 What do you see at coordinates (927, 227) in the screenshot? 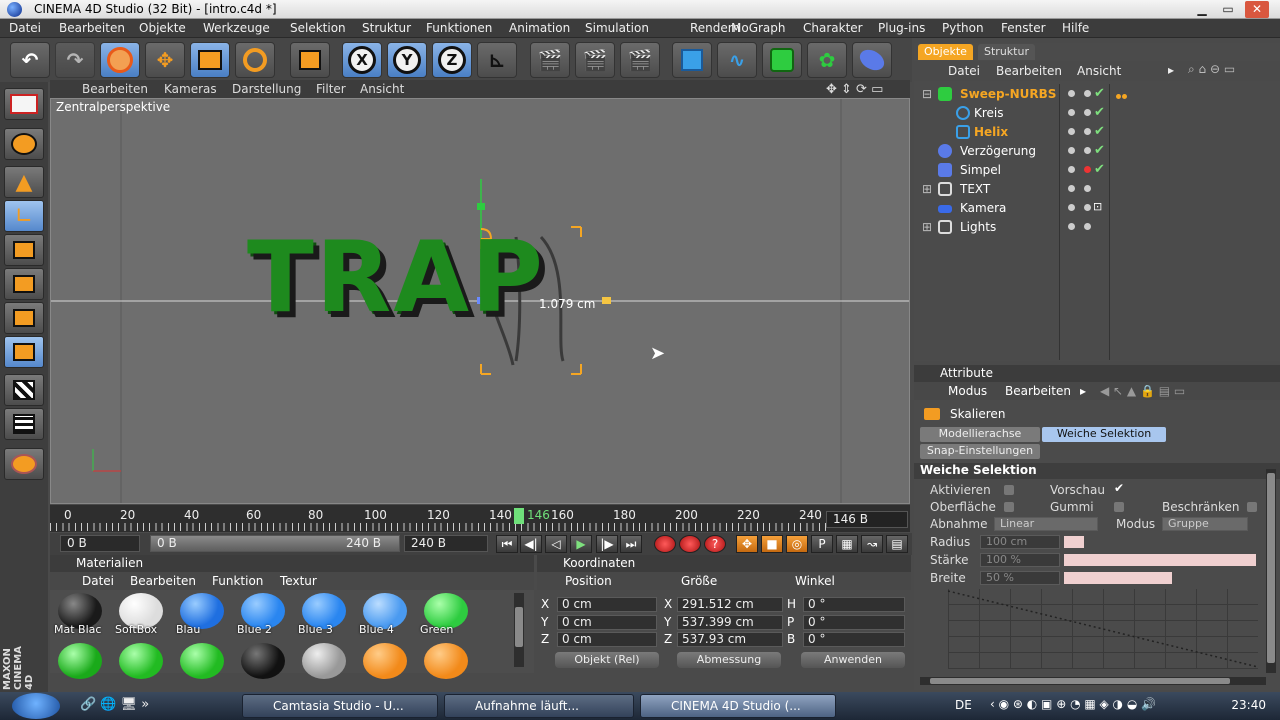
I see `expand-icon: ⊞` at bounding box center [927, 227].